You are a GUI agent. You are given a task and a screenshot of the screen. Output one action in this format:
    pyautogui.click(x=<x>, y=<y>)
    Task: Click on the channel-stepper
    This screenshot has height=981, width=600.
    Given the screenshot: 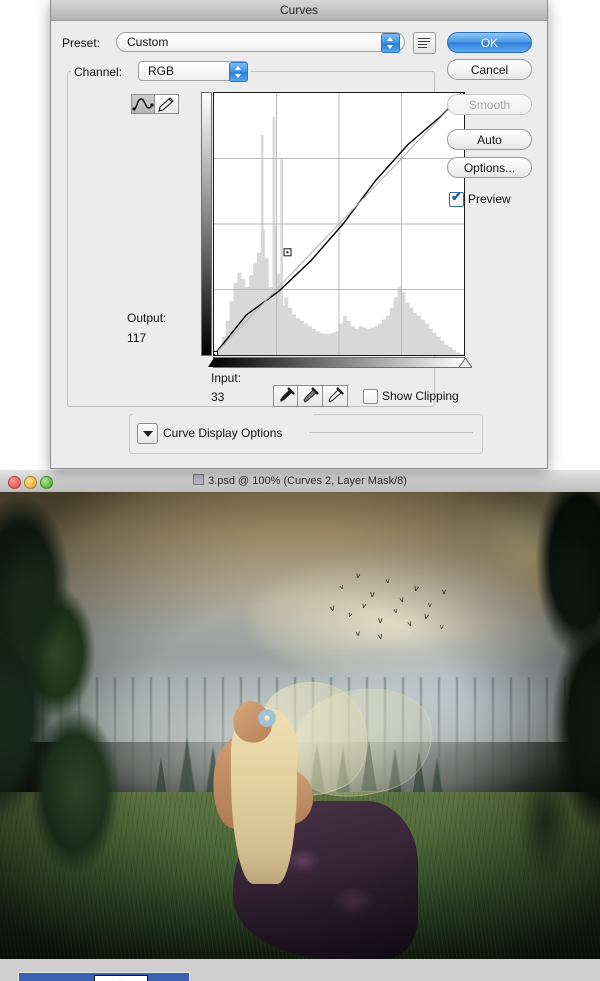 What is the action you would take?
    pyautogui.click(x=238, y=72)
    